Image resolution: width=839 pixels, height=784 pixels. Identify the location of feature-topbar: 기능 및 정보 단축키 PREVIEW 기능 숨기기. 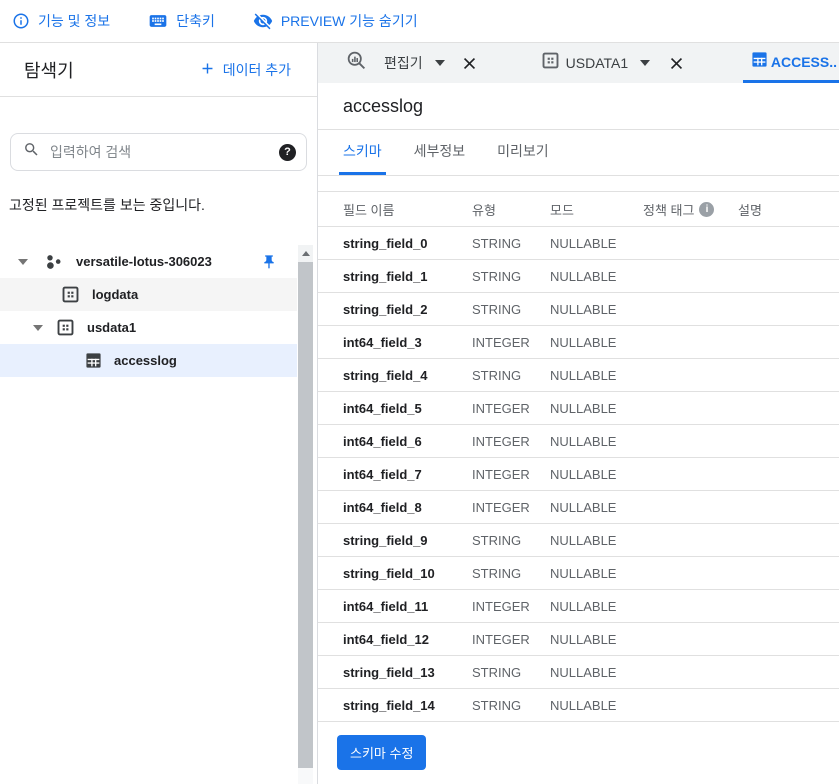
(419, 21).